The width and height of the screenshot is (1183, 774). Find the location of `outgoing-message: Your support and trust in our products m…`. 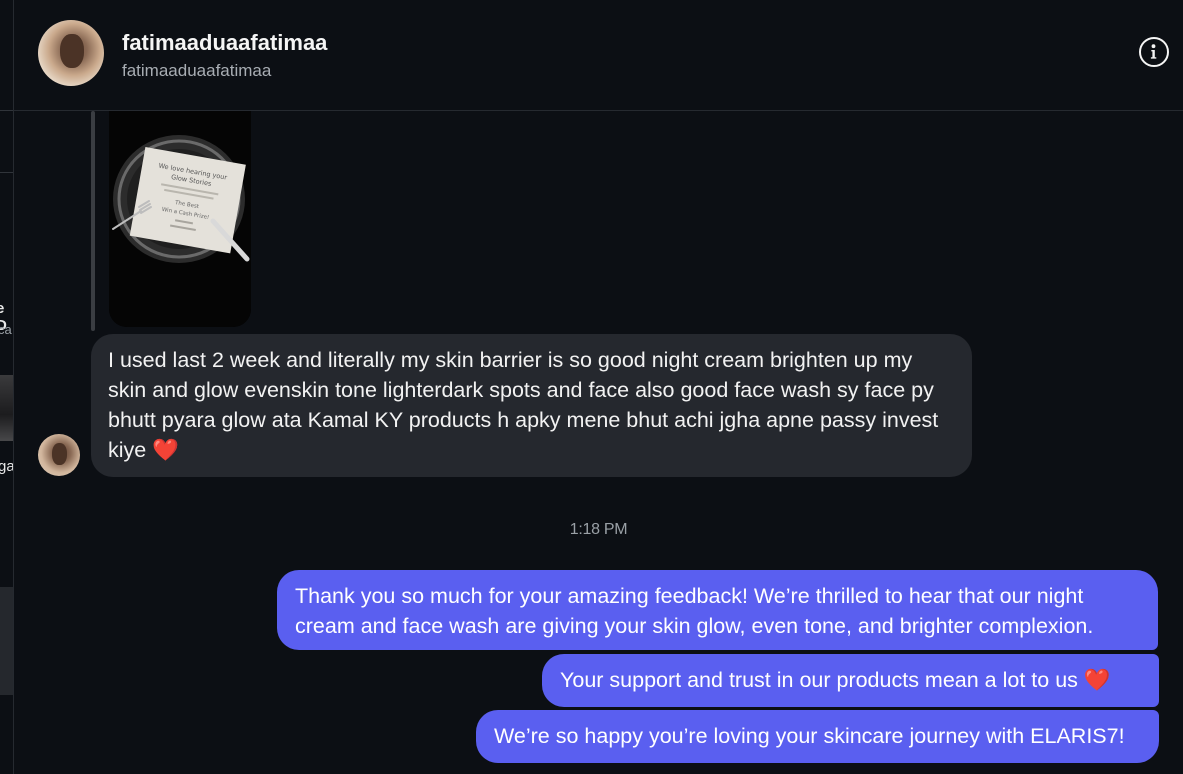

outgoing-message: Your support and trust in our products m… is located at coordinates (850, 680).